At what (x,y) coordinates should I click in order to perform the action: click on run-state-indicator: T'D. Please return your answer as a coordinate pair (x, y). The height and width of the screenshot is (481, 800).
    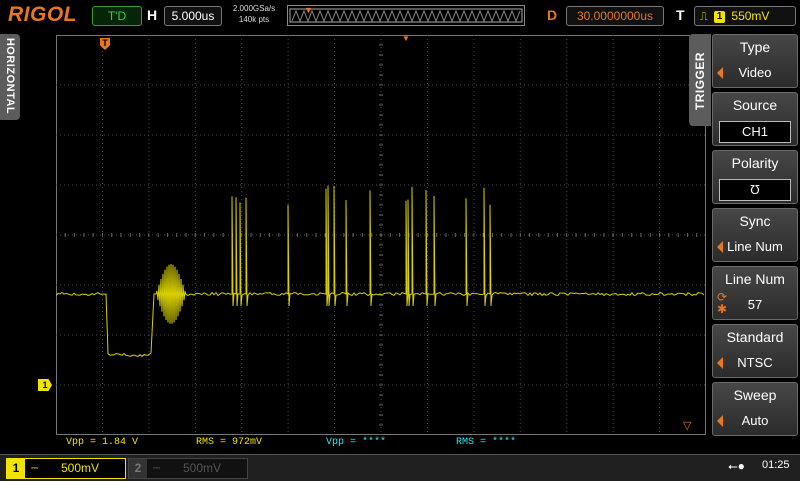
    Looking at the image, I should click on (117, 16).